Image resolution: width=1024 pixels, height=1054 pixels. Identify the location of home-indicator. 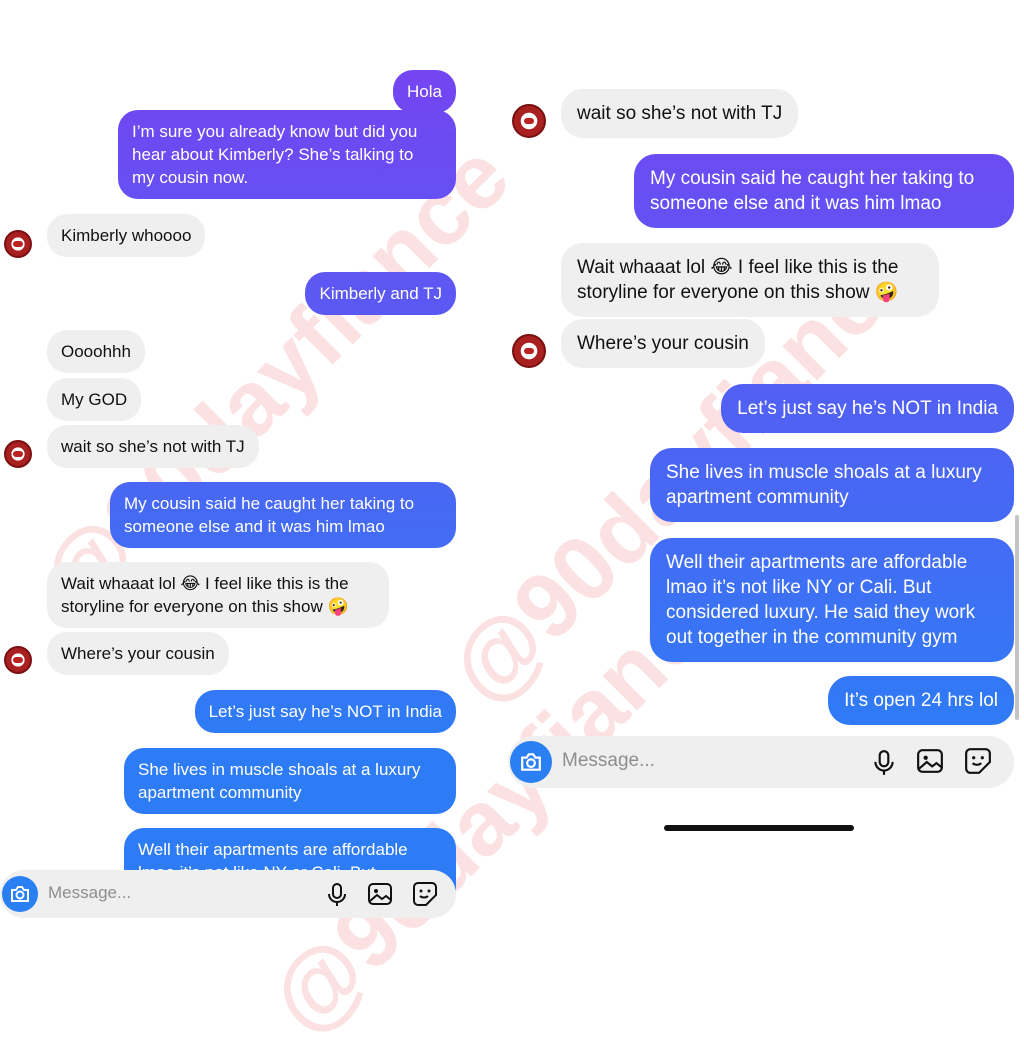
(759, 828).